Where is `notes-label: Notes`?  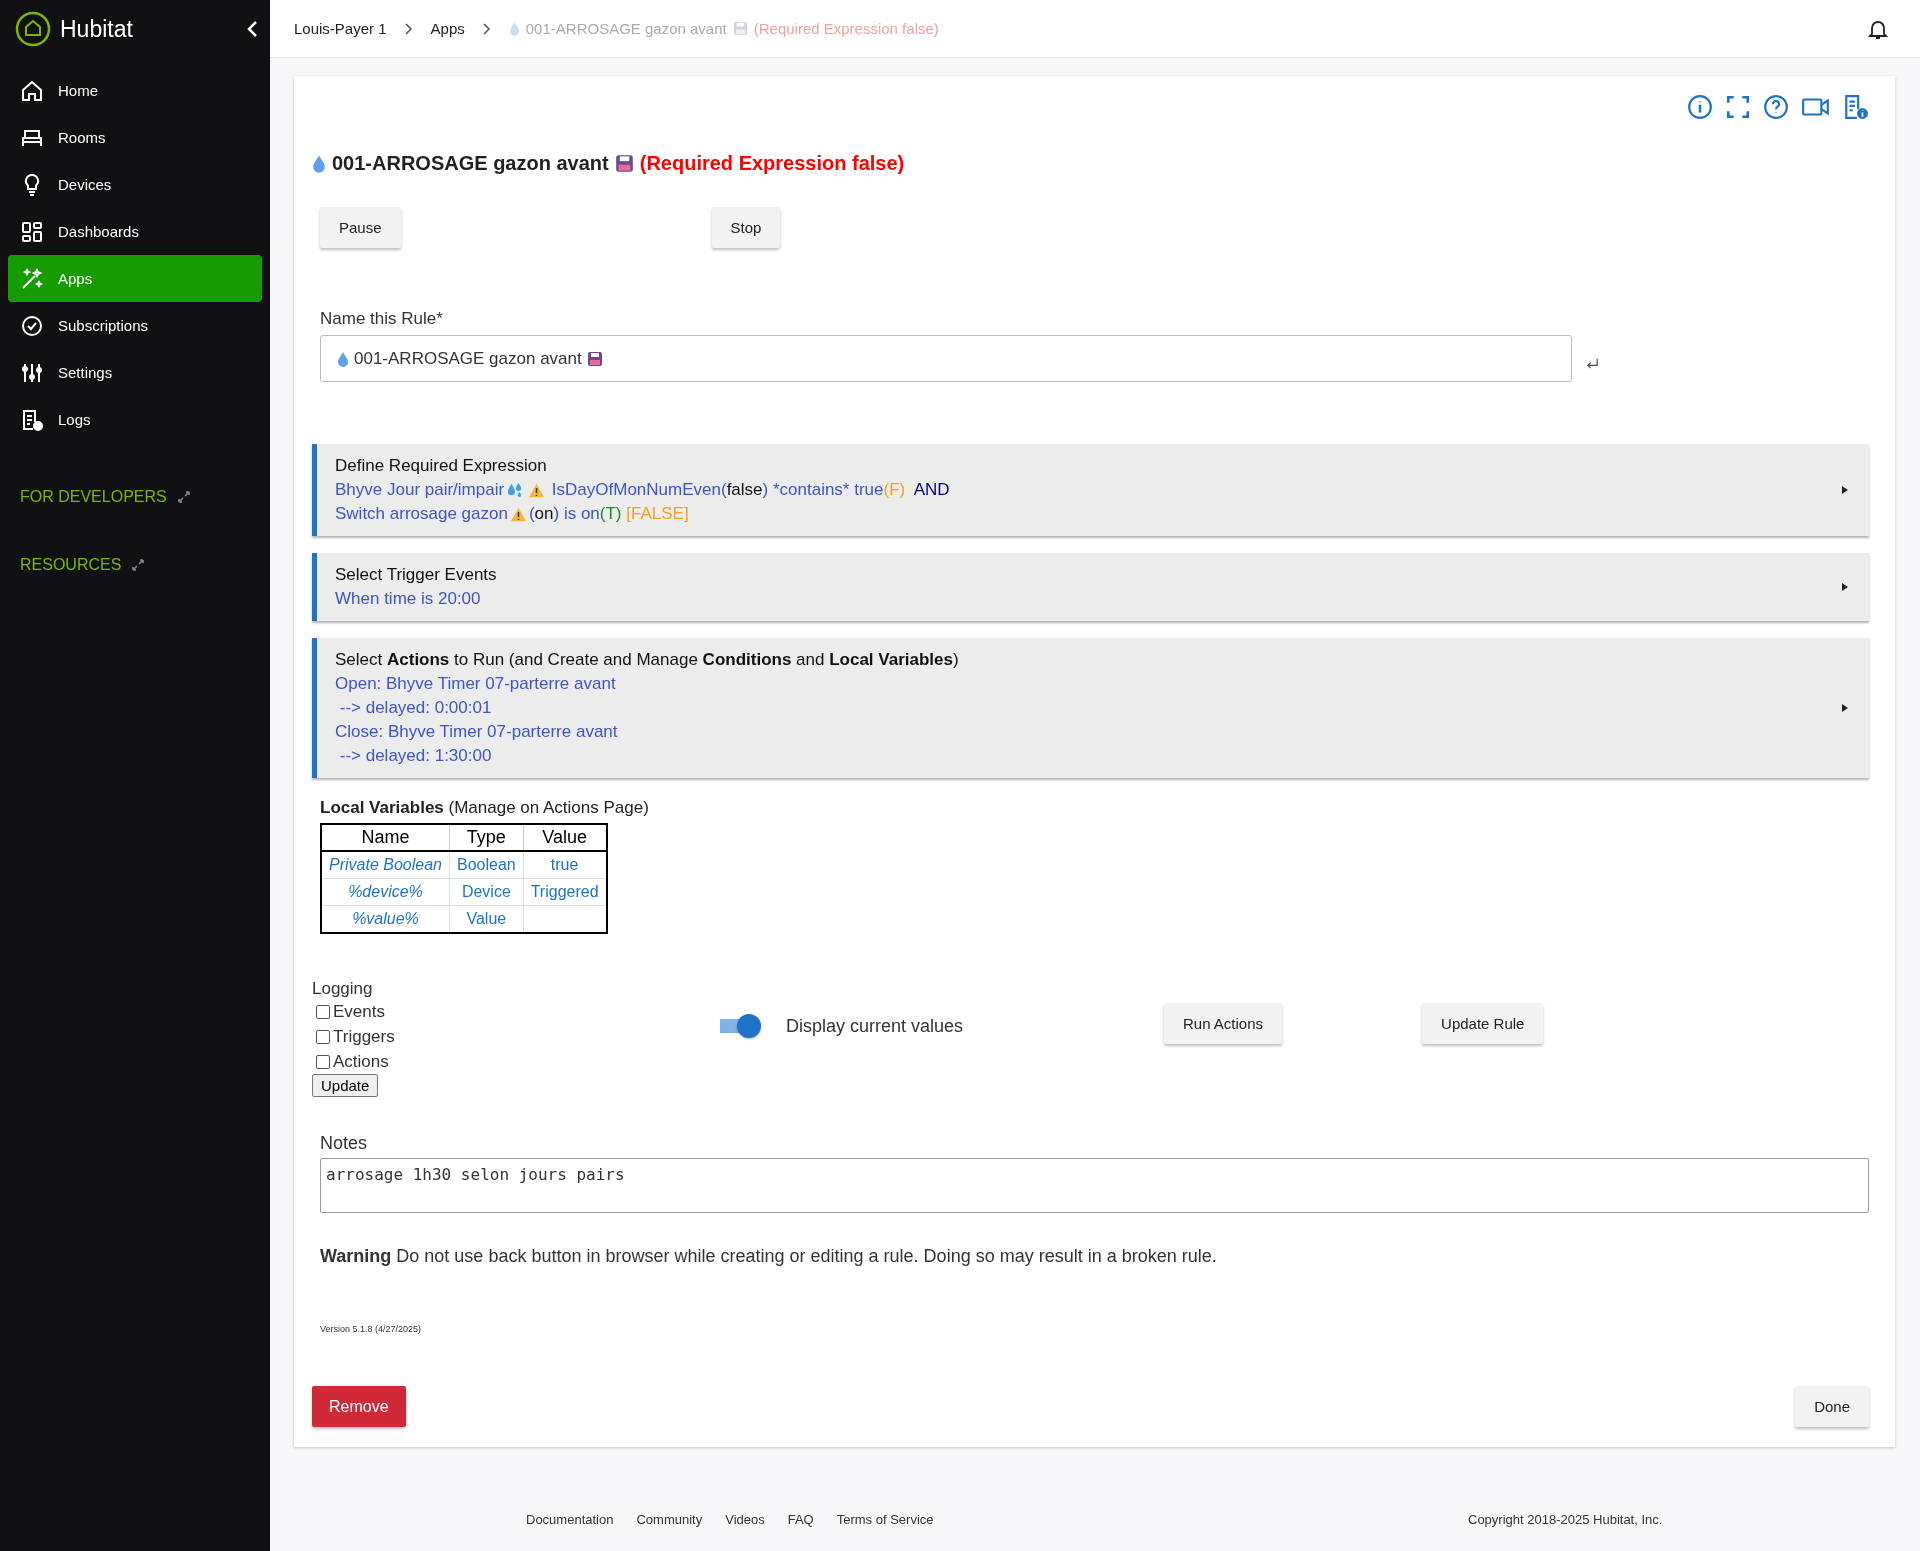 notes-label: Notes is located at coordinates (344, 1143).